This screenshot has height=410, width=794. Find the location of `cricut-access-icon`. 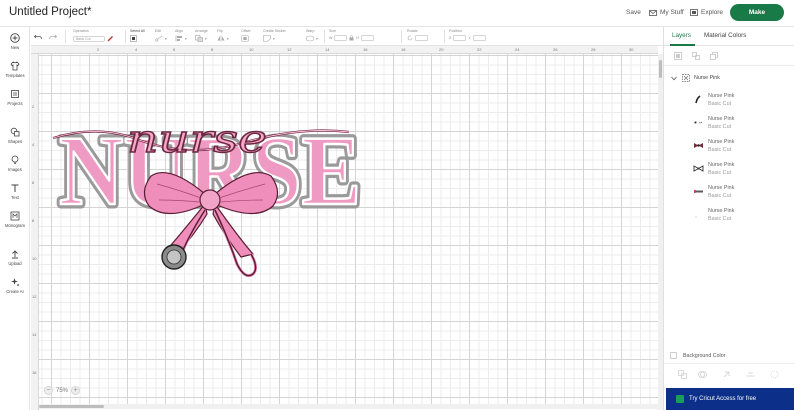

cricut-access-icon is located at coordinates (680, 399).